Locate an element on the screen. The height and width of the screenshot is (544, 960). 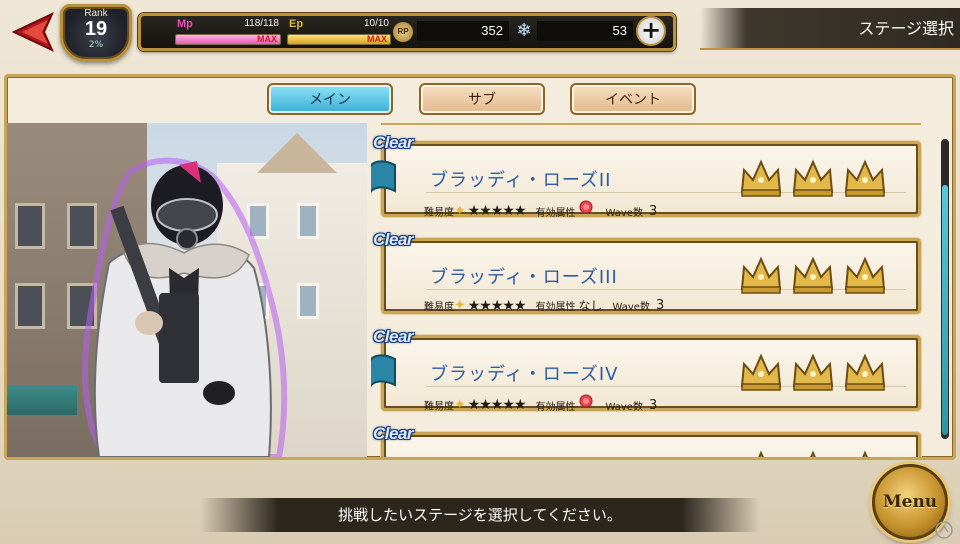
tab-main: メイン is located at coordinates (330, 99).